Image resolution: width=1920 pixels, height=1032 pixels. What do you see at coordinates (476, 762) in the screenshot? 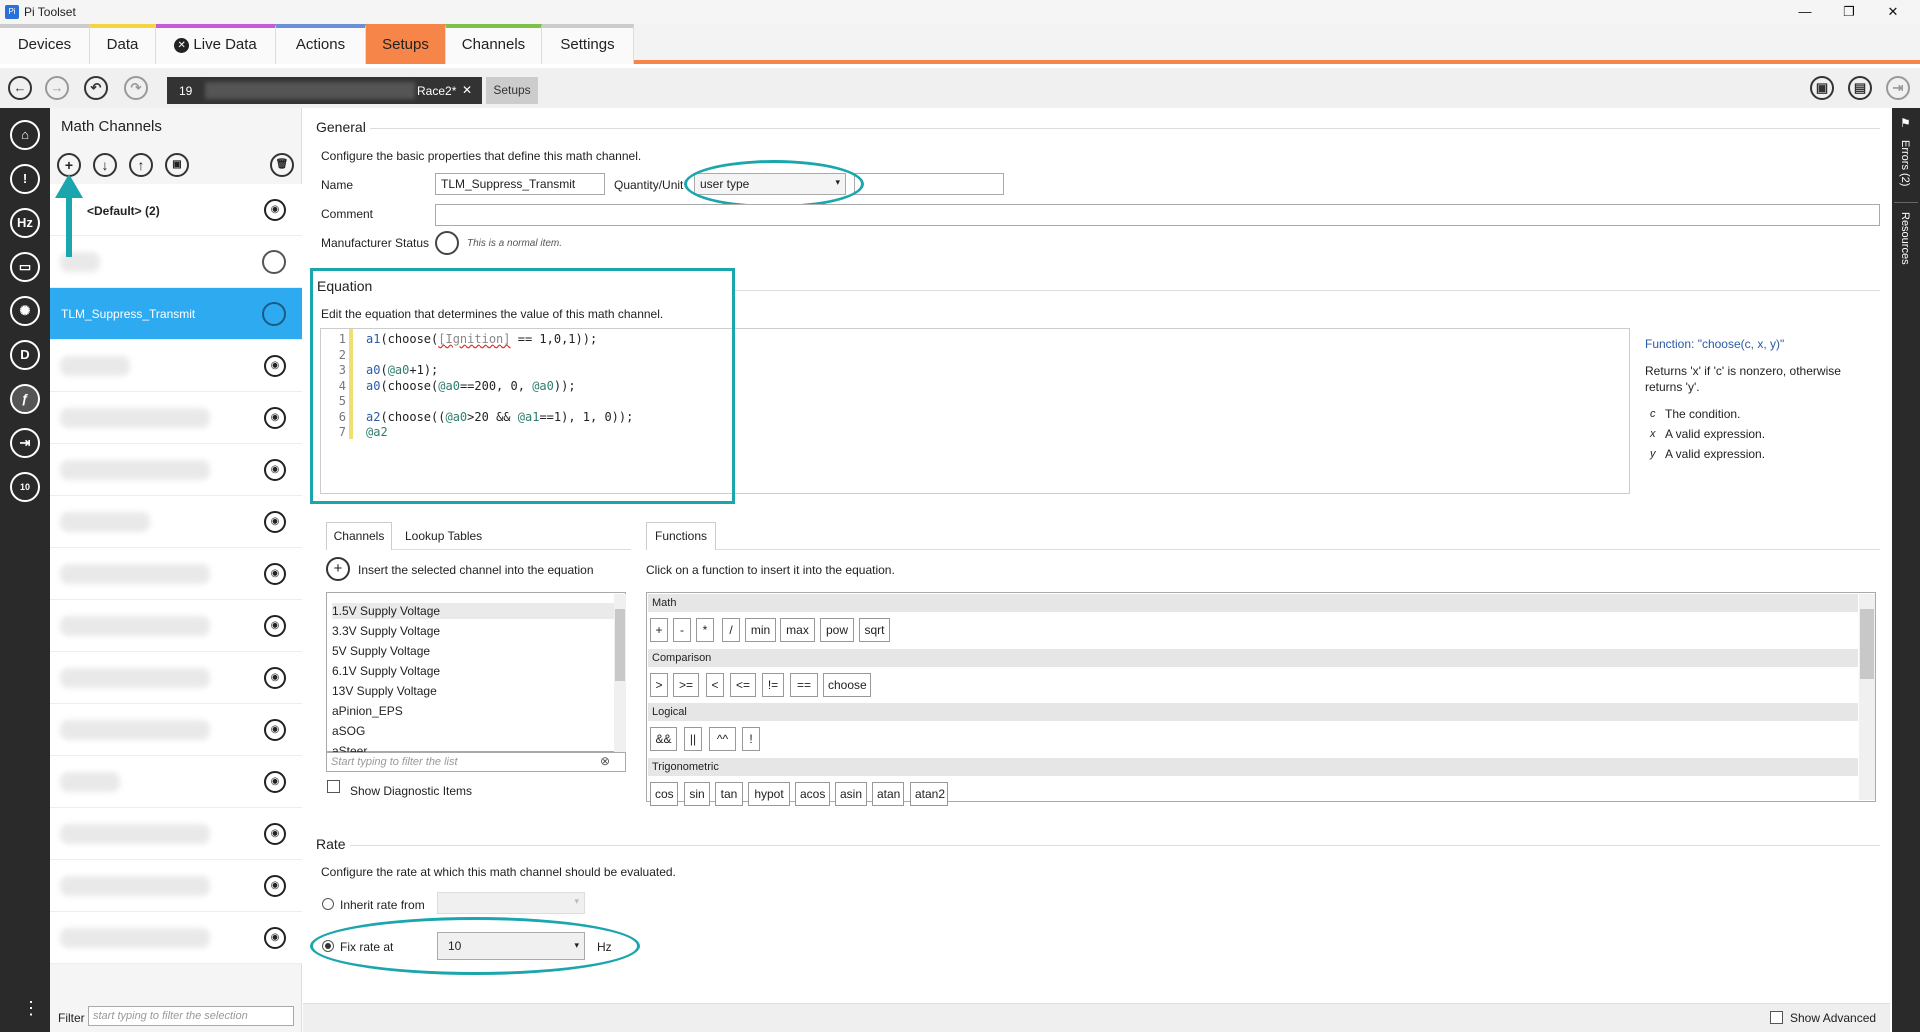
I see `channel-filter-input: Start typing to filter the list` at bounding box center [476, 762].